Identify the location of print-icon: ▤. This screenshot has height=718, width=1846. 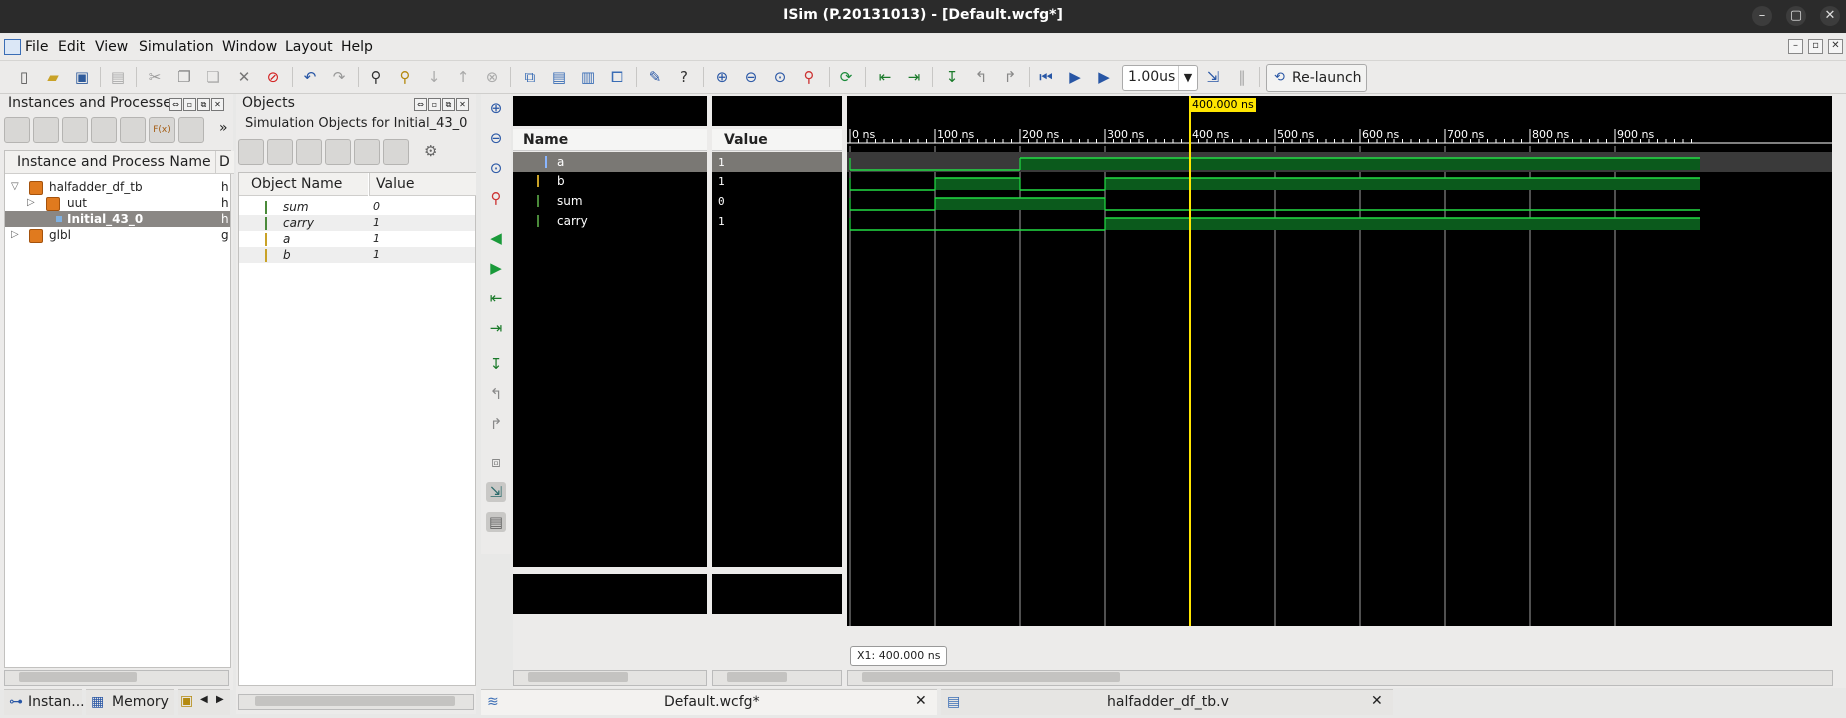
(118, 77).